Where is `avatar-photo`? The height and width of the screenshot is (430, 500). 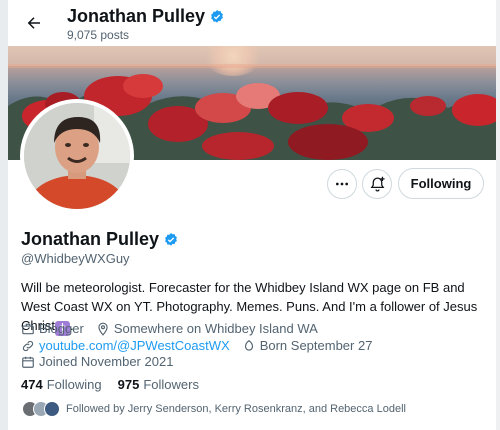 avatar-photo is located at coordinates (77, 156).